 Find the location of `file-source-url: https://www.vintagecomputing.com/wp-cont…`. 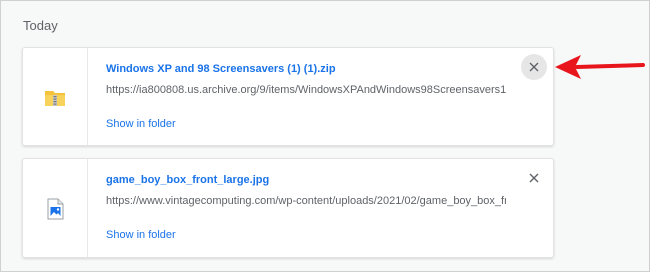

file-source-url: https://www.vintagecomputing.com/wp-cont… is located at coordinates (306, 201).